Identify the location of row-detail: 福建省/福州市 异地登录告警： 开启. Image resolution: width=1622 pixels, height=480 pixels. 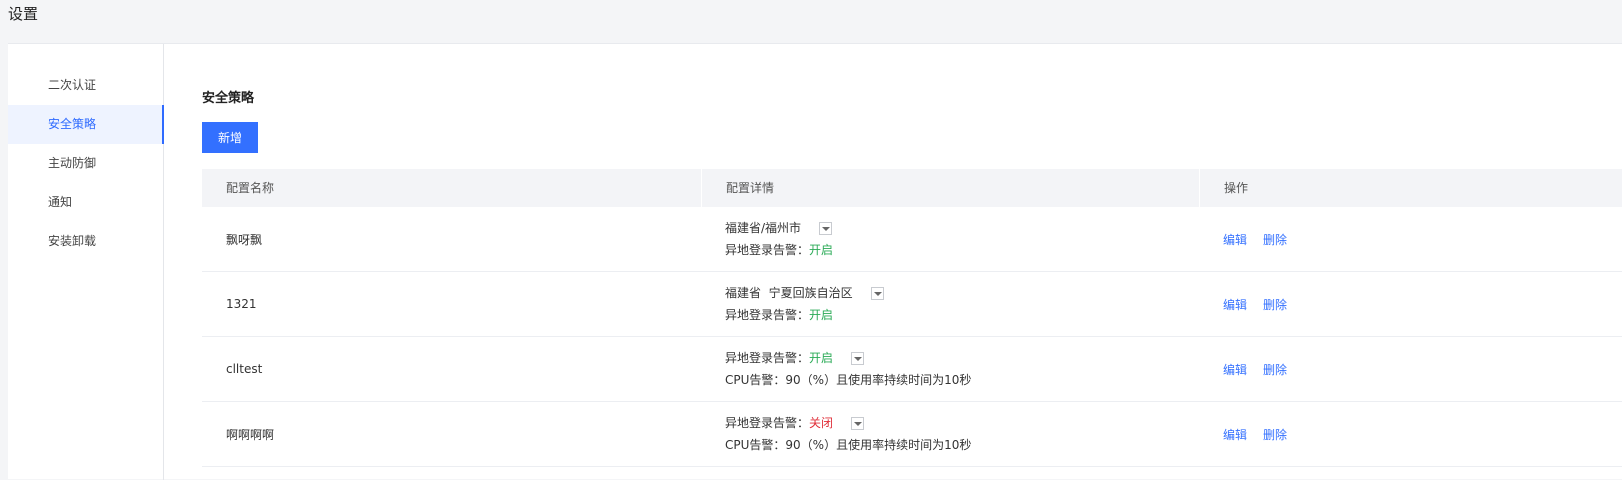
(950, 239).